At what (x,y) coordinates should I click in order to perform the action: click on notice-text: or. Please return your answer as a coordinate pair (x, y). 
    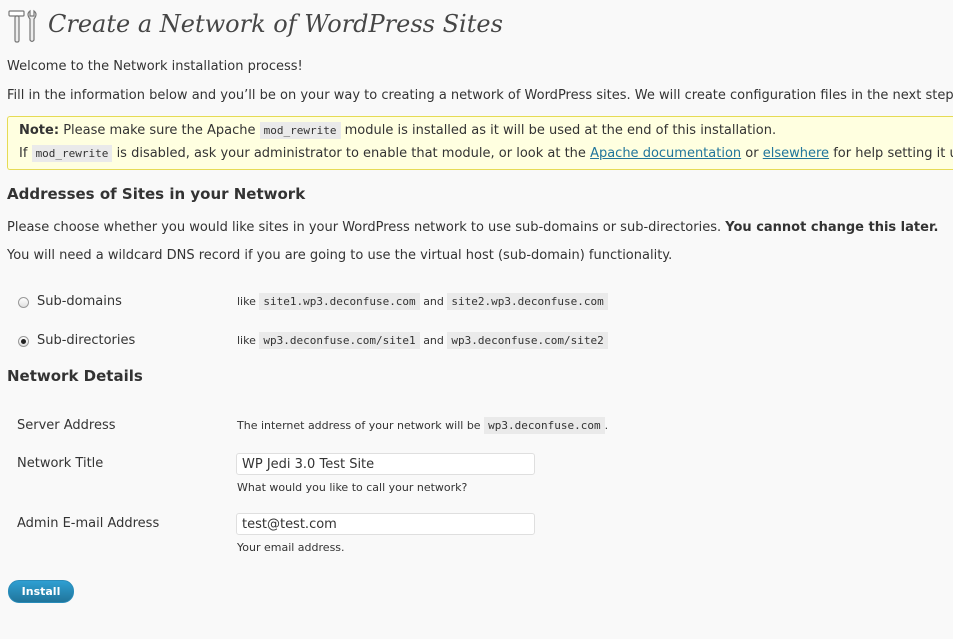
    Looking at the image, I should click on (752, 153).